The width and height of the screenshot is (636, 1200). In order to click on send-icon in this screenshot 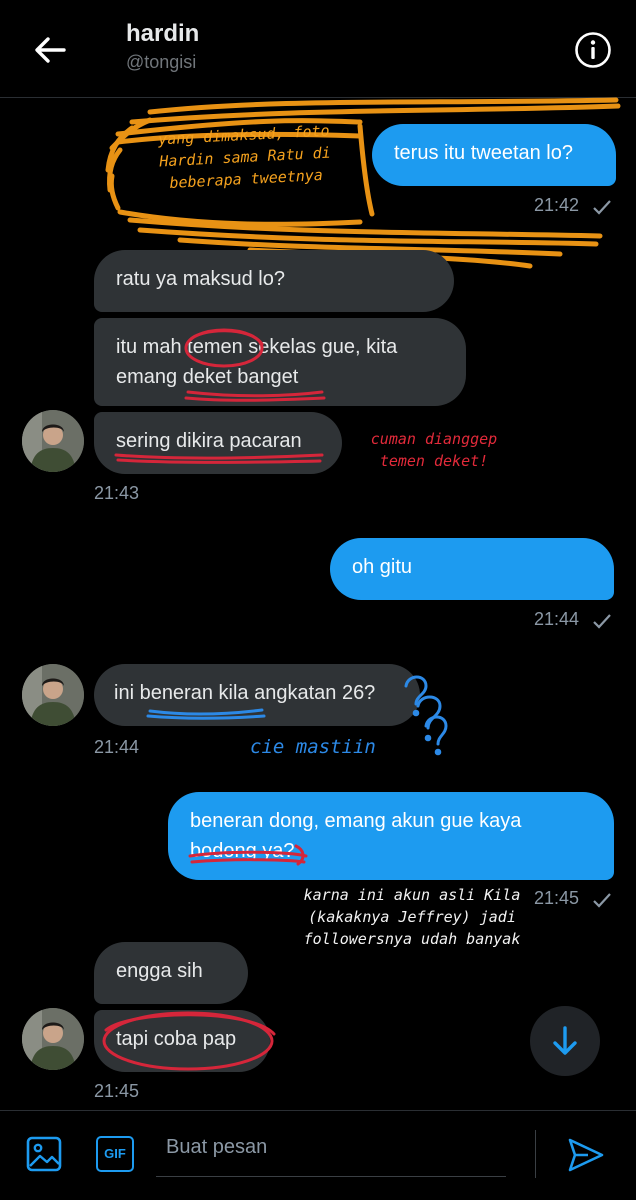, I will do `click(586, 1155)`.